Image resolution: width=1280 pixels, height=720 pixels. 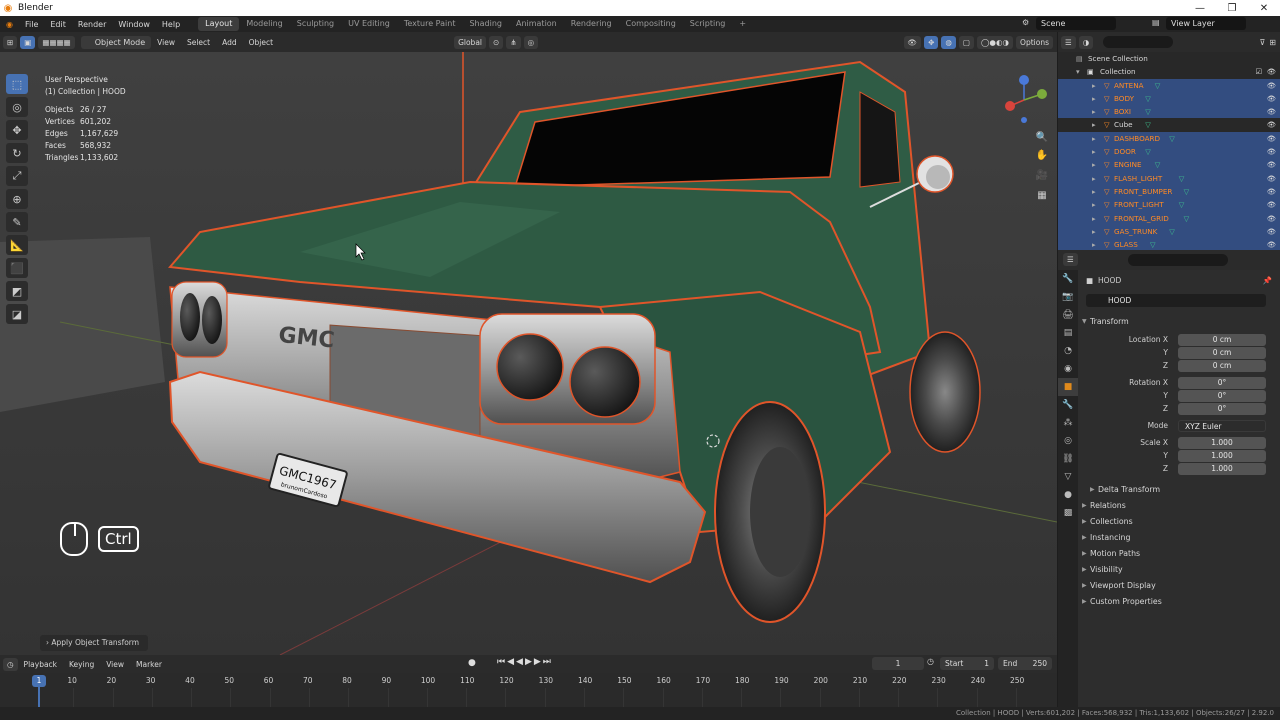 I want to click on current-frame-field: 1, so click(x=898, y=663).